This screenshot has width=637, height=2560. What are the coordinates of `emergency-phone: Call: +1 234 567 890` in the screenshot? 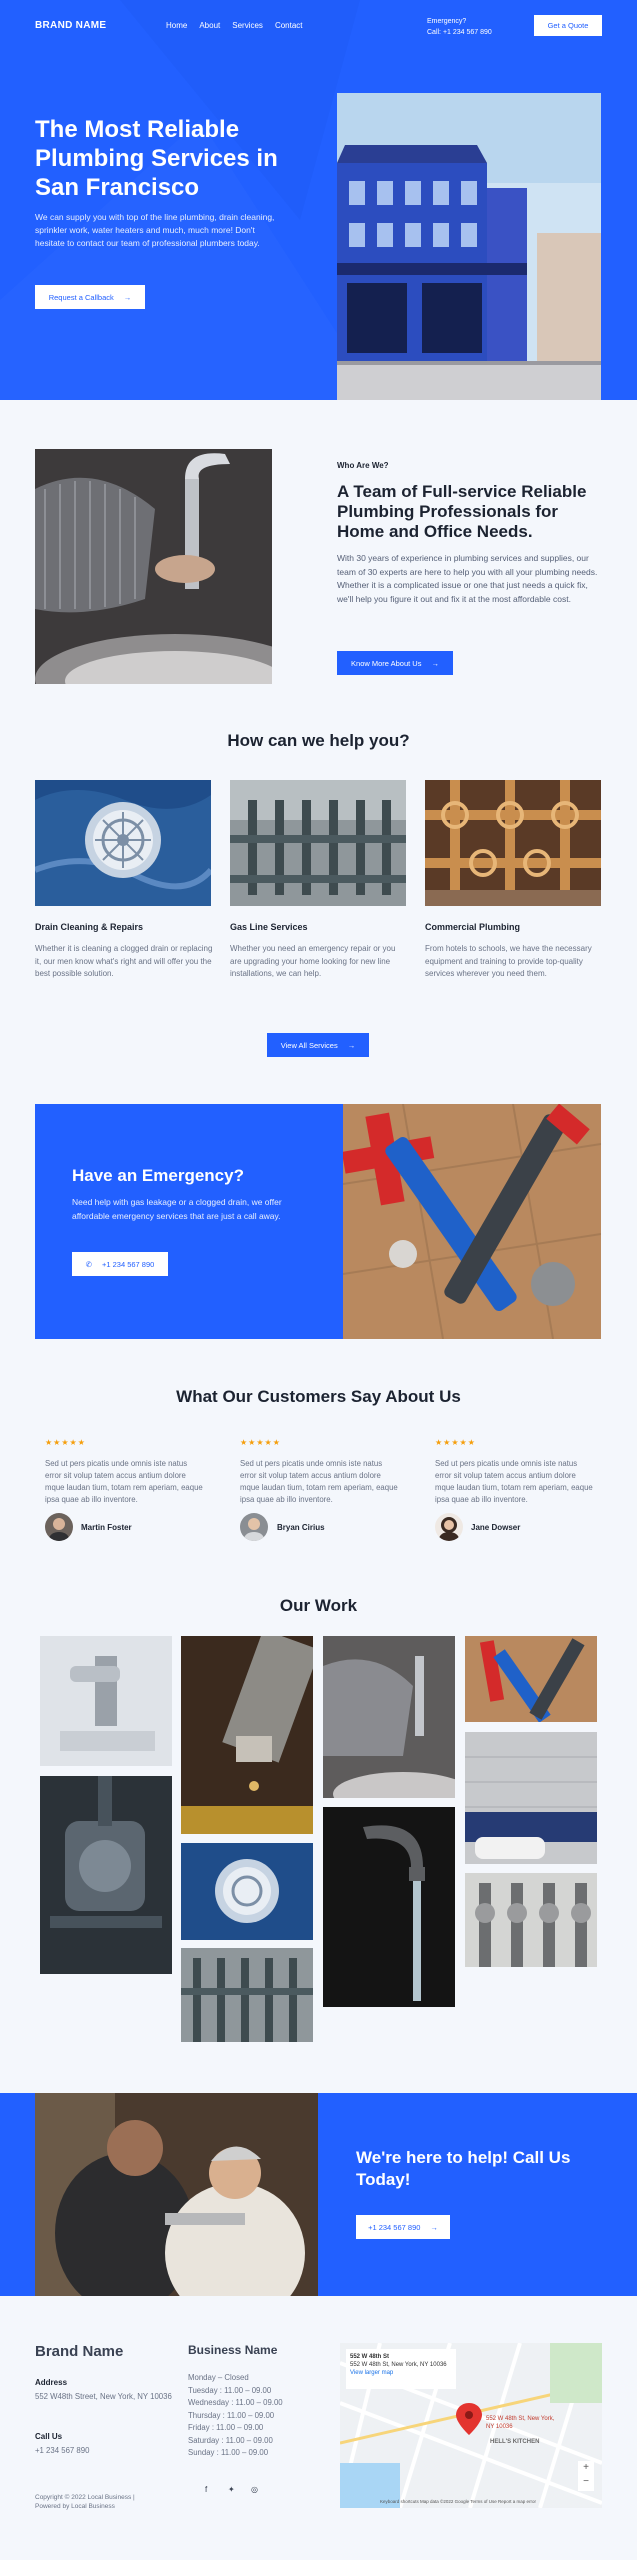 It's located at (459, 32).